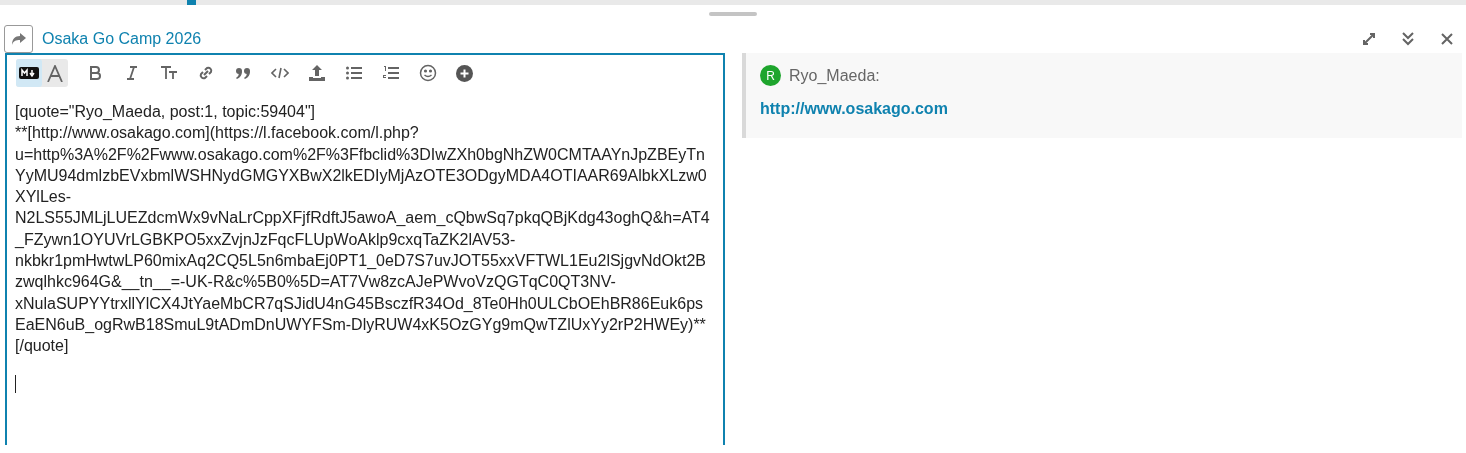 The image size is (1466, 453). I want to click on plus-circle-icon, so click(464, 73).